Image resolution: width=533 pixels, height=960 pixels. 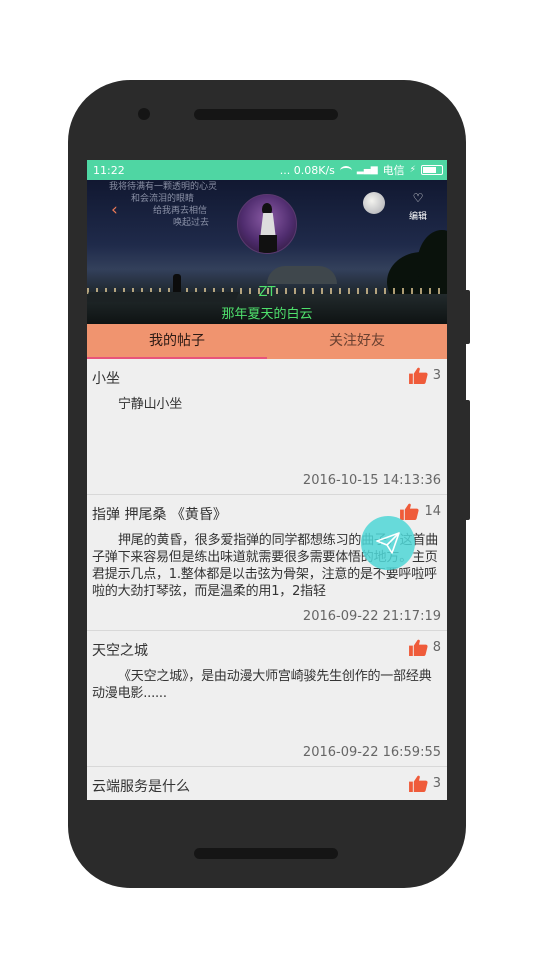 What do you see at coordinates (412, 170) in the screenshot?
I see `charging-icon: ⚡` at bounding box center [412, 170].